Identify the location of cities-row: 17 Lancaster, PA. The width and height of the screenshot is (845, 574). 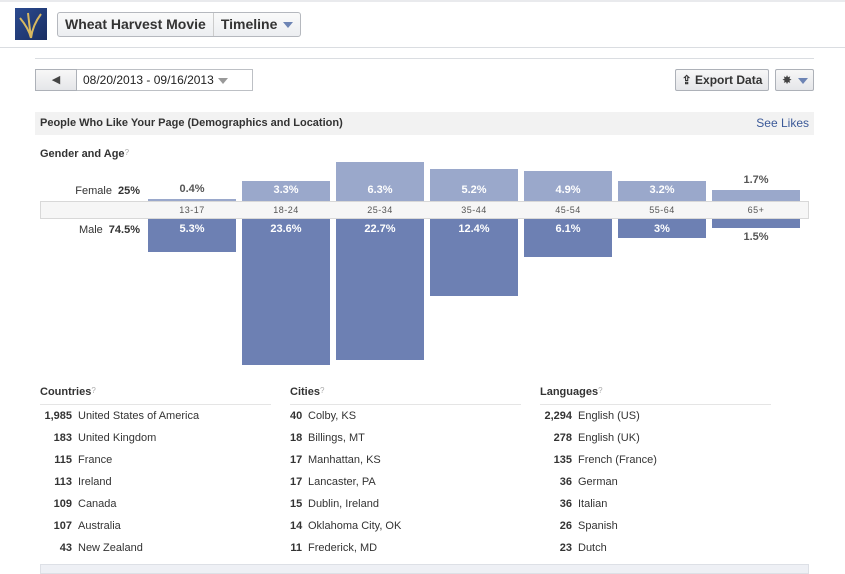
(405, 482).